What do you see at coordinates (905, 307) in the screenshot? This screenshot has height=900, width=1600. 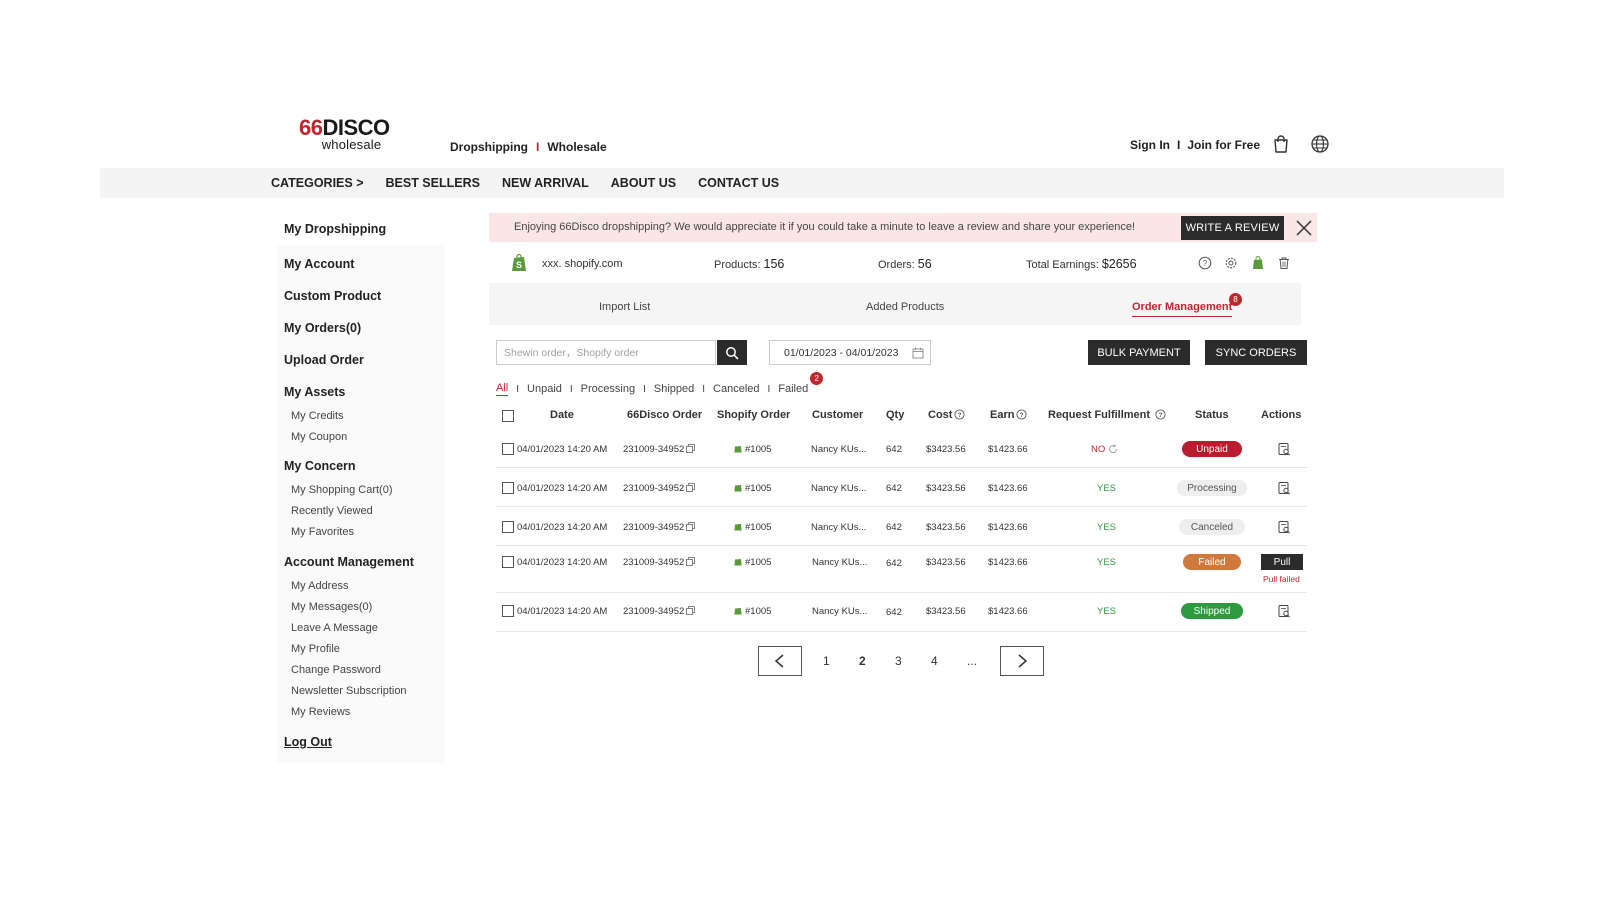 I see `tab-added-products: Added Products` at bounding box center [905, 307].